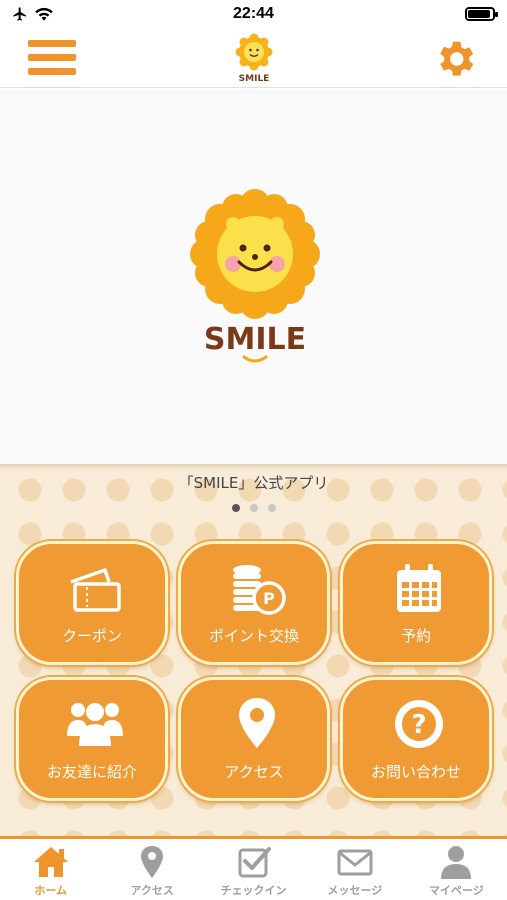 The image size is (507, 900). What do you see at coordinates (259, 590) in the screenshot?
I see `coins-icon: P` at bounding box center [259, 590].